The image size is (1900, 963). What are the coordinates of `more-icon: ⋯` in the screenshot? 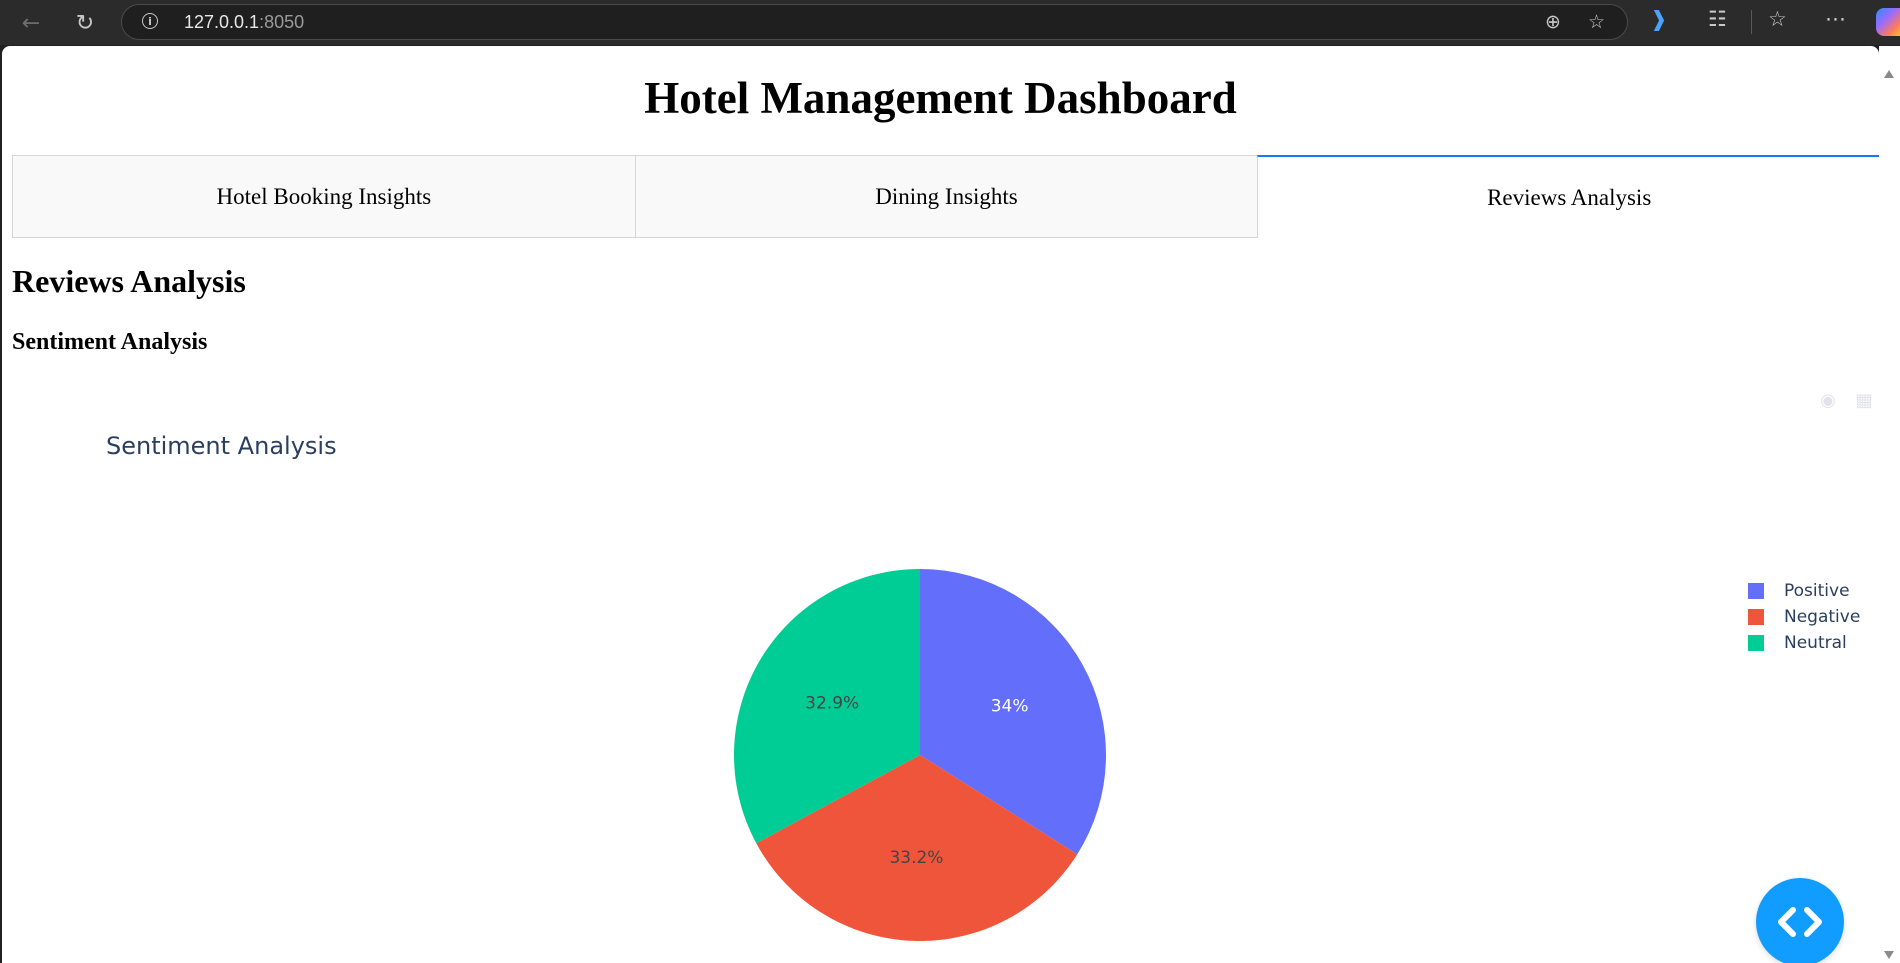 It's located at (1835, 19).